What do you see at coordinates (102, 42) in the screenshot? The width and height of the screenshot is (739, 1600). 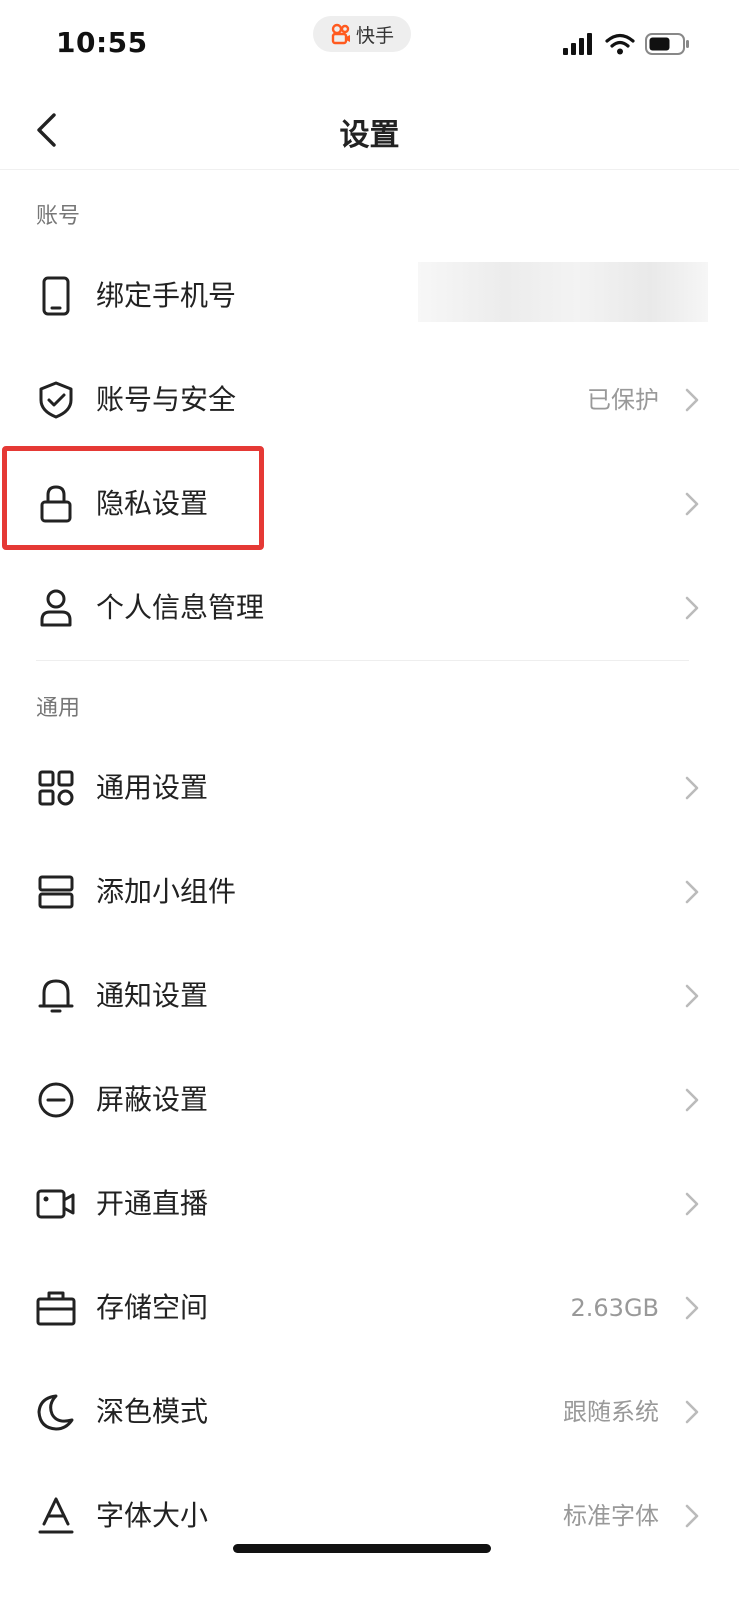 I see `status-time: 10:55` at bounding box center [102, 42].